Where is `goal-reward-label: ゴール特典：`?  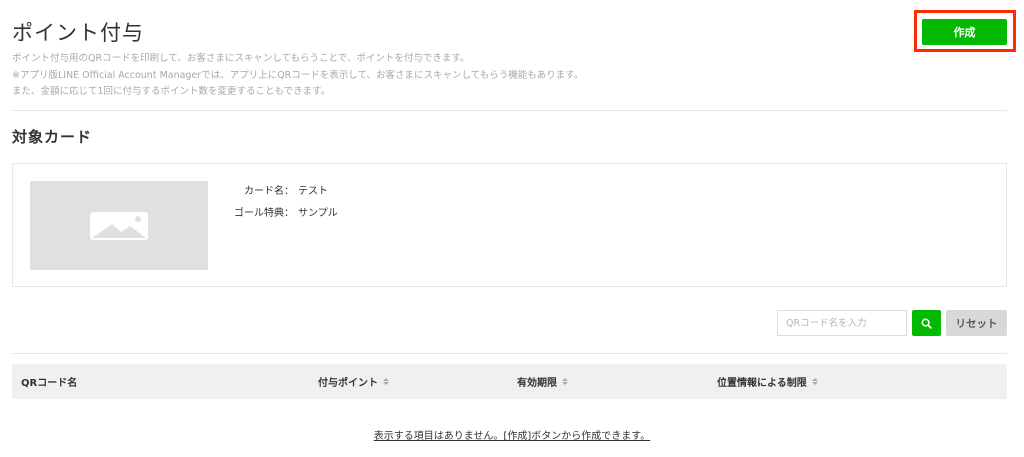 goal-reward-label: ゴール特典： is located at coordinates (264, 213).